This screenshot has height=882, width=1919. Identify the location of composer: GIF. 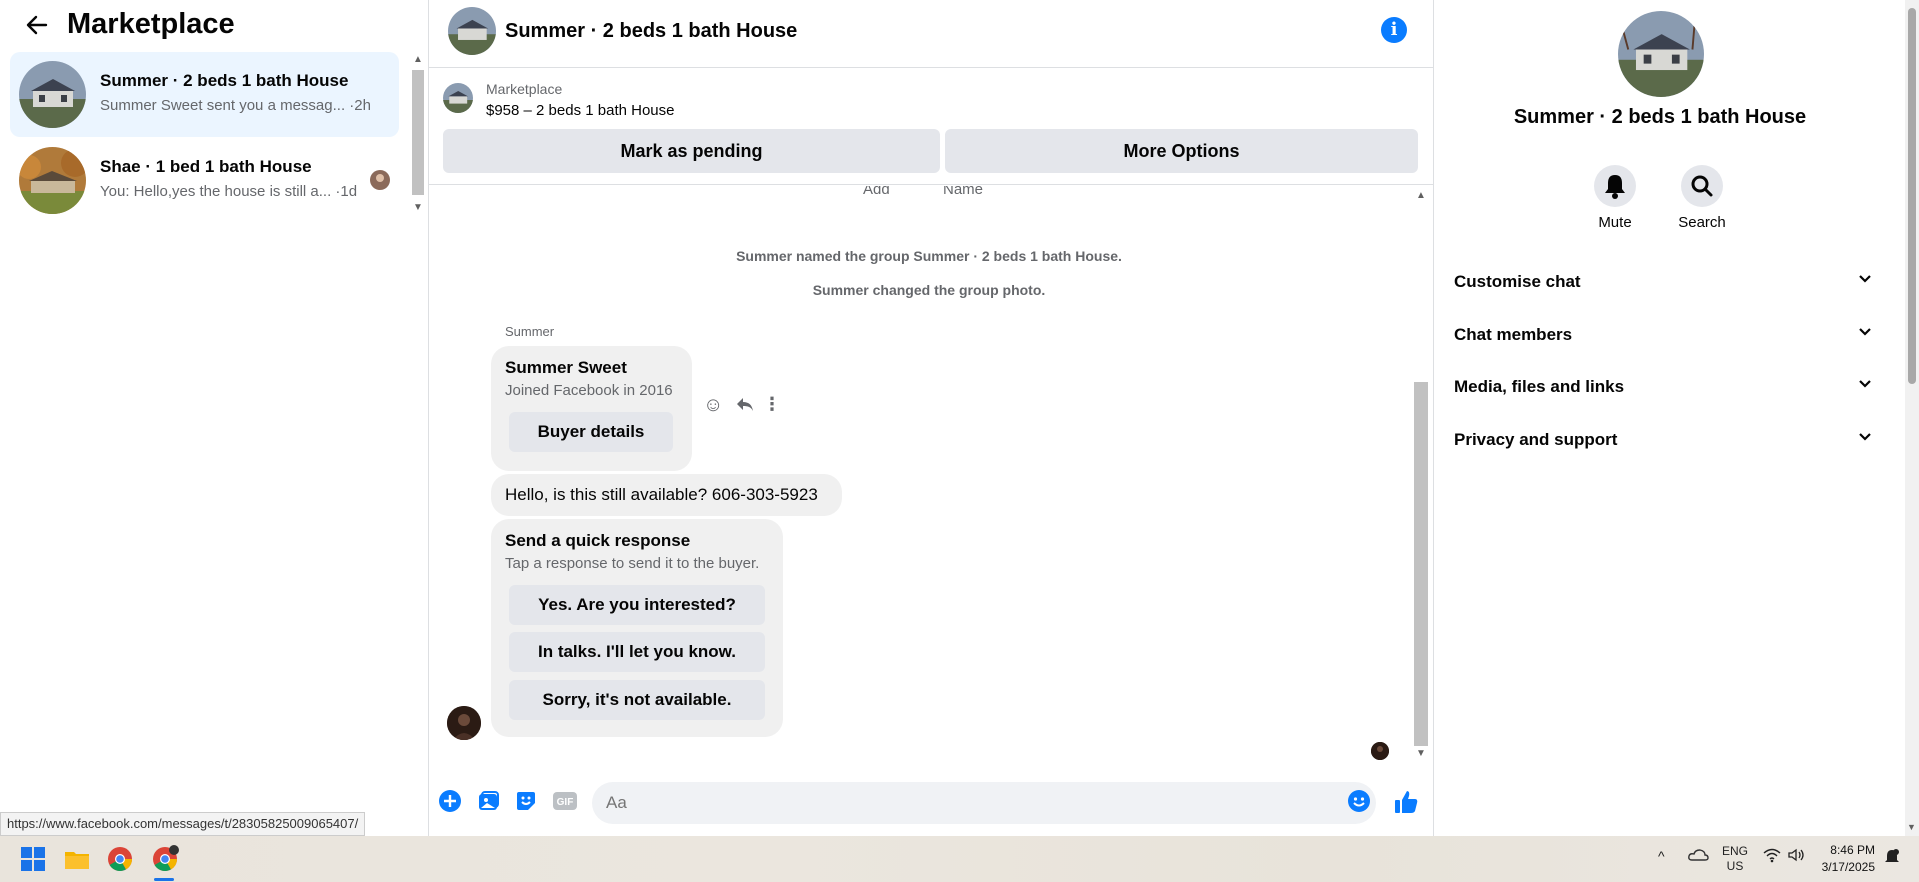
(931, 803).